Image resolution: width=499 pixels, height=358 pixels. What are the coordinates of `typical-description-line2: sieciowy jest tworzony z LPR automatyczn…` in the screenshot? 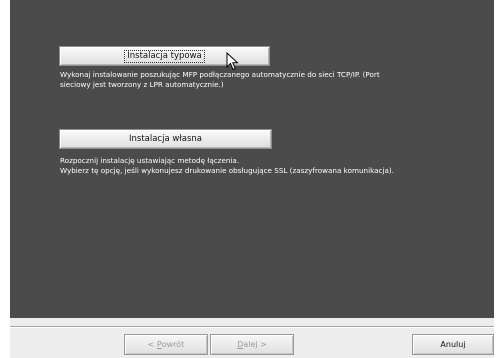 It's located at (142, 84).